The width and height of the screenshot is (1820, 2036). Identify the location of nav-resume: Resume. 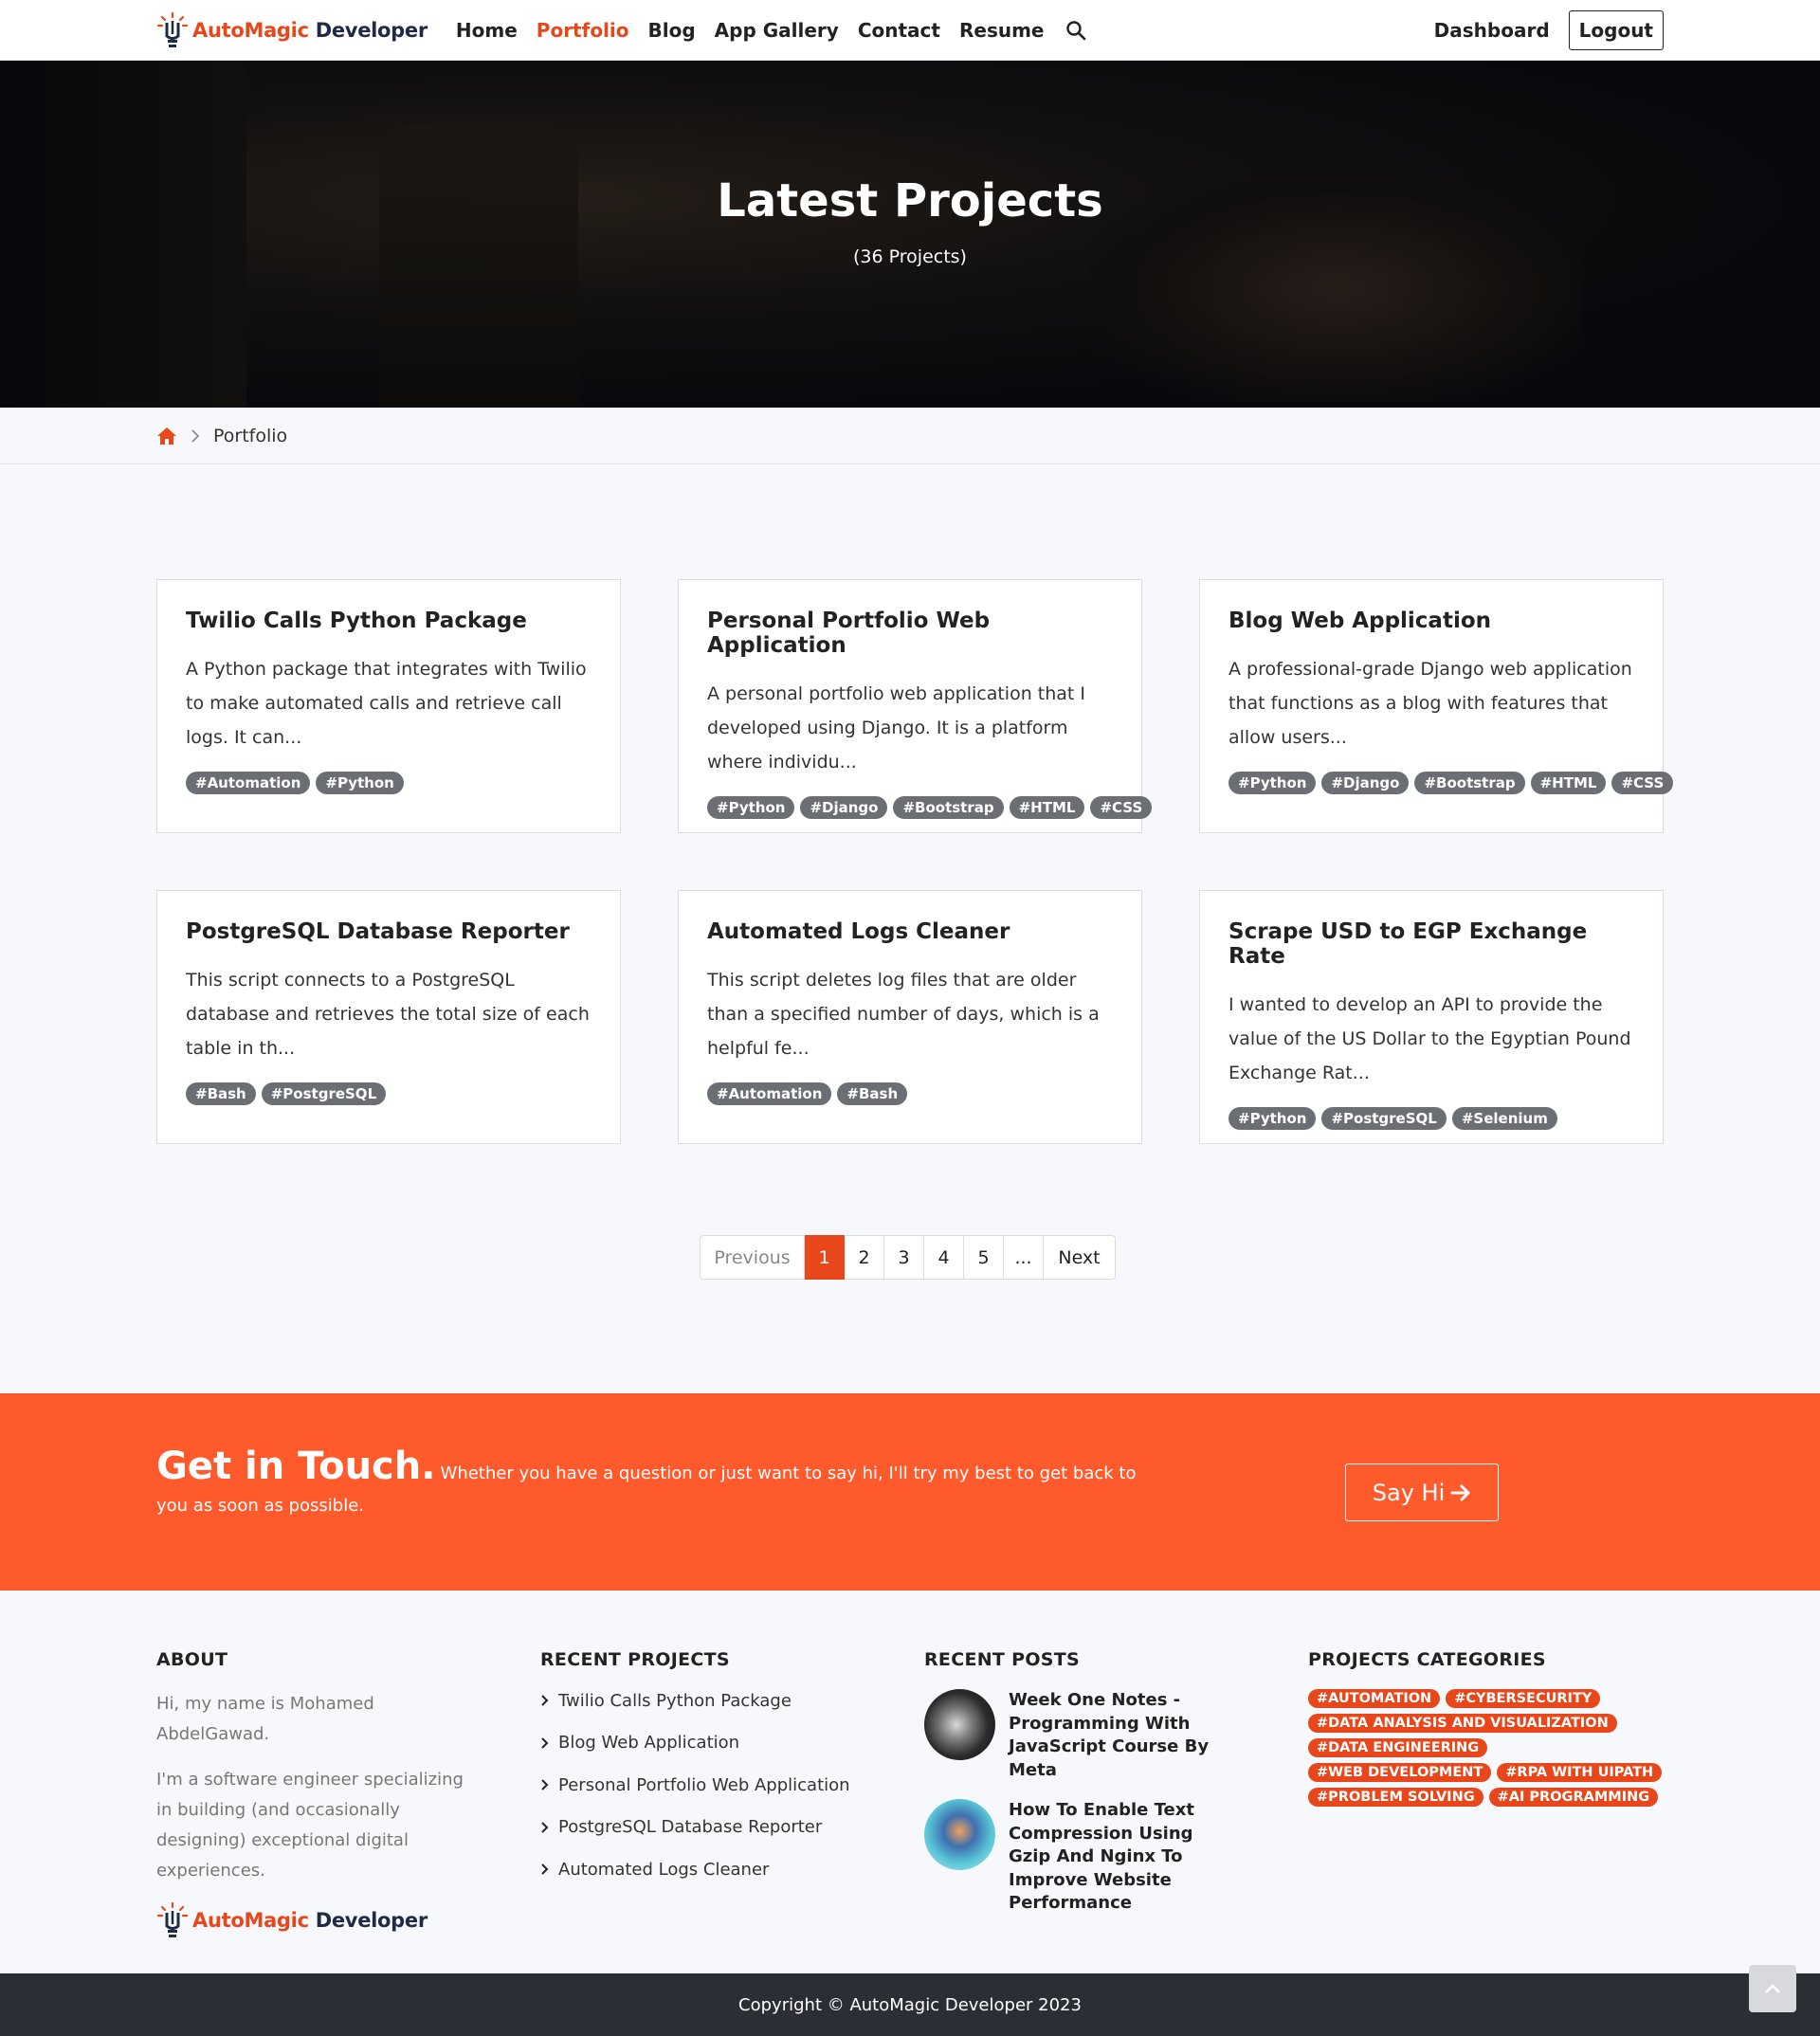
(1002, 31).